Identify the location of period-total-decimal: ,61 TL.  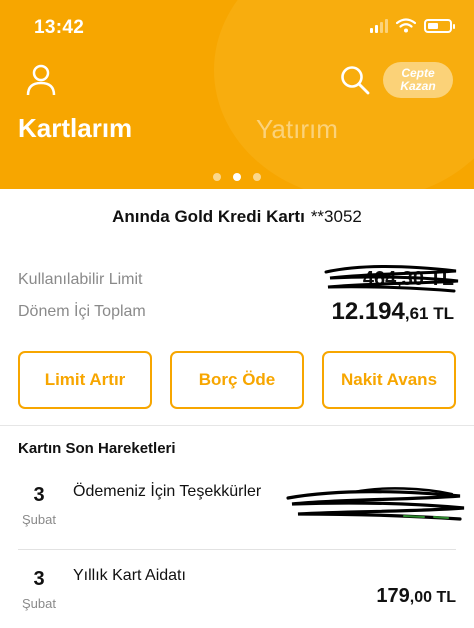
(429, 313).